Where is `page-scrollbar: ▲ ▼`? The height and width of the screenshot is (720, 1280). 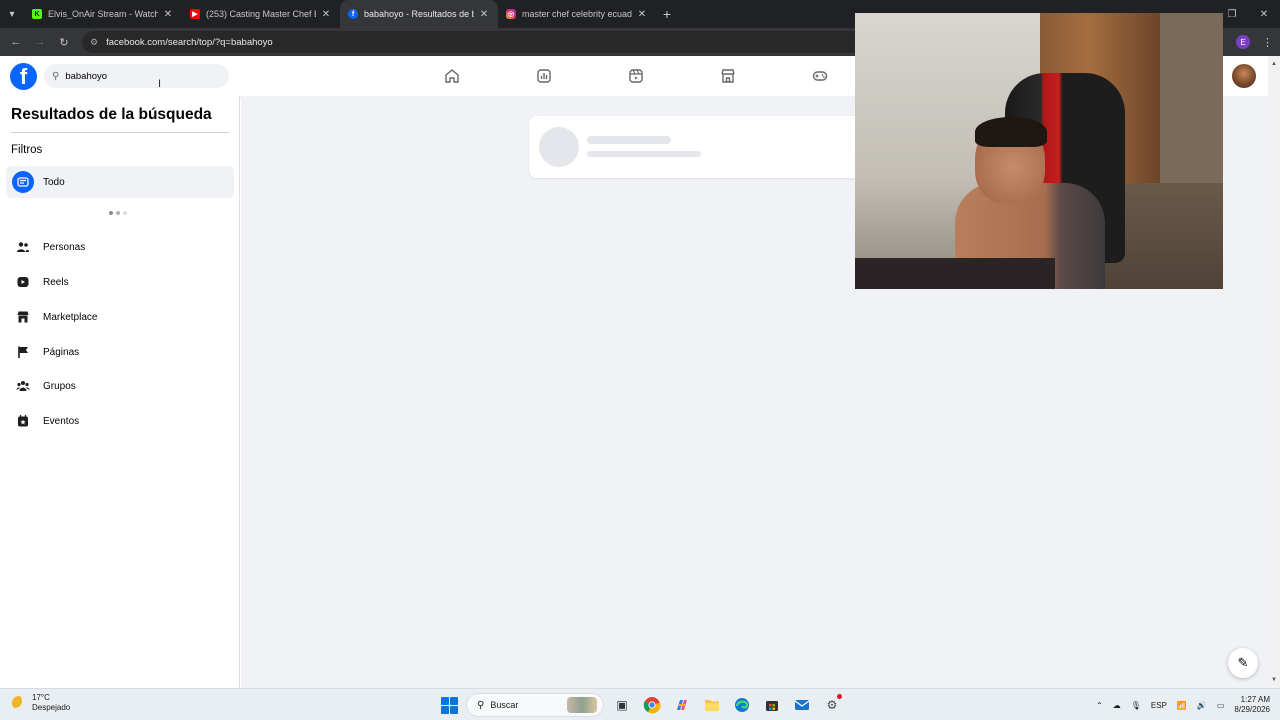 page-scrollbar: ▲ ▼ is located at coordinates (1274, 372).